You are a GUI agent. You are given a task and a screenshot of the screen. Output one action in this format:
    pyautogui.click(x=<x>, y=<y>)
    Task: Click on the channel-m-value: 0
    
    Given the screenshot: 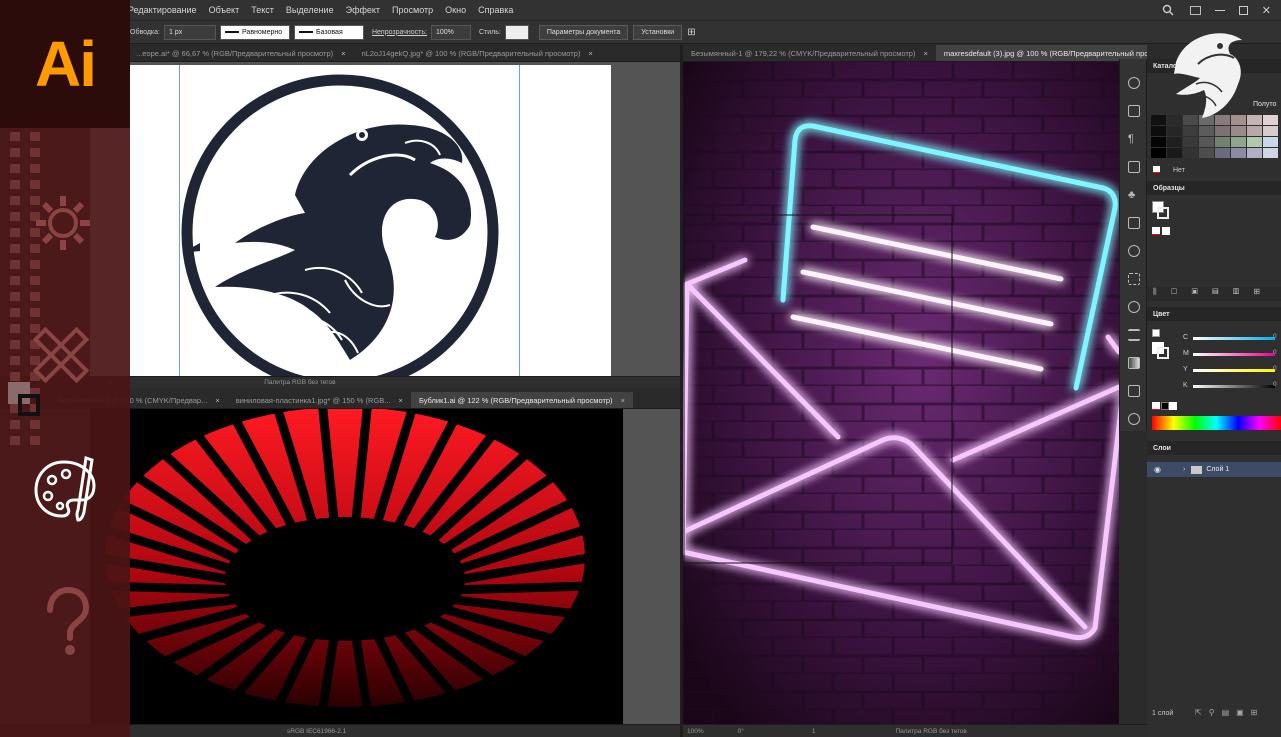 What is the action you would take?
    pyautogui.click(x=1275, y=352)
    